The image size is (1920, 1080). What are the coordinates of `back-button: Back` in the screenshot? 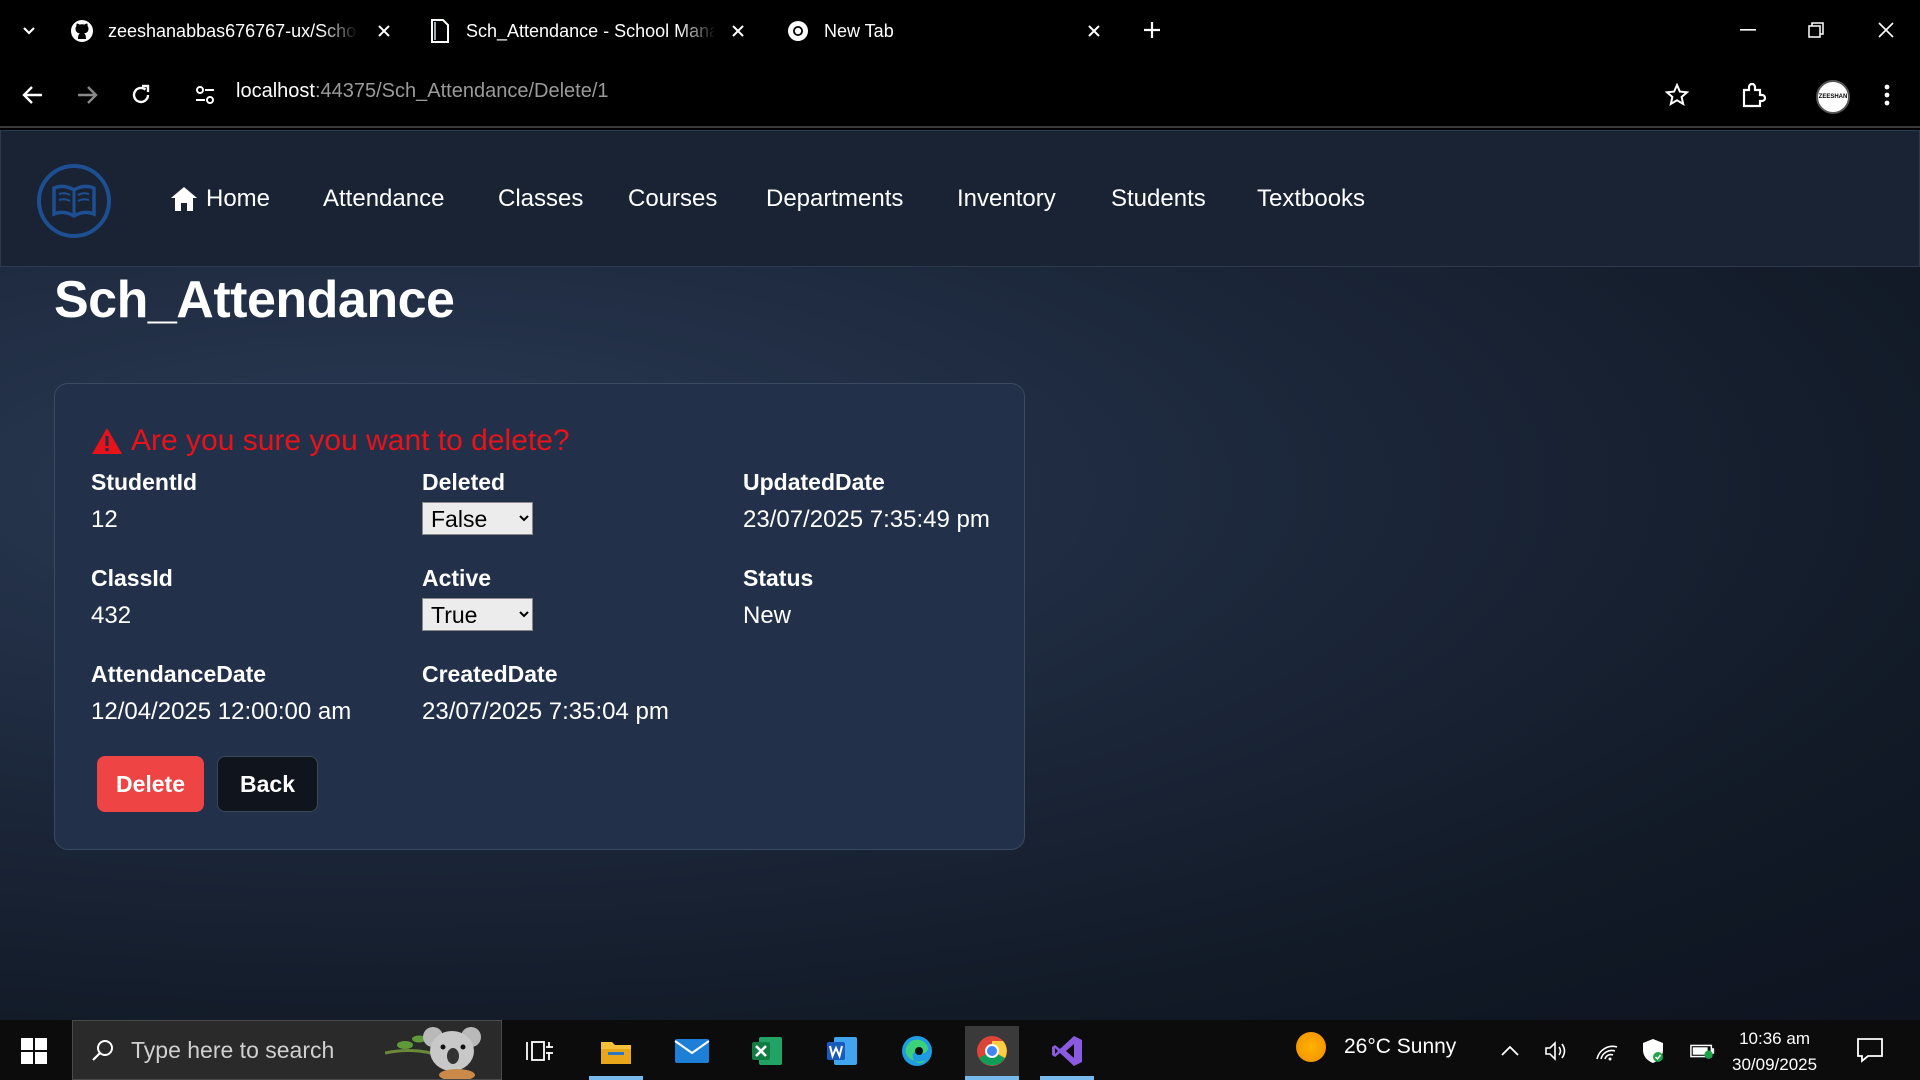 It's located at (267, 784).